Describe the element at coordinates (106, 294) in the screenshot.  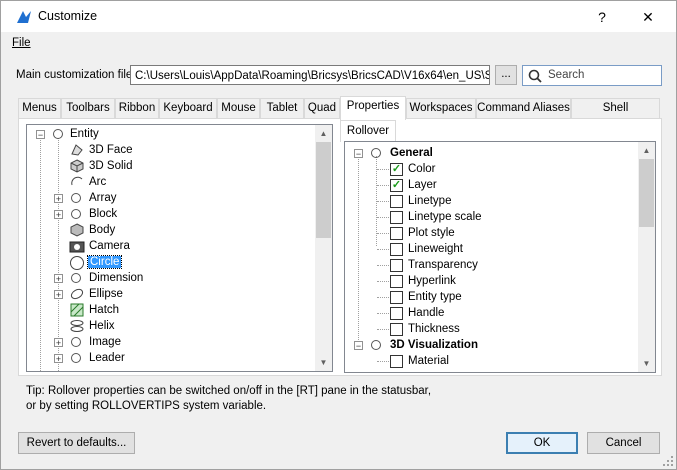
I see `tree-item-ellipse: Ellipse` at that location.